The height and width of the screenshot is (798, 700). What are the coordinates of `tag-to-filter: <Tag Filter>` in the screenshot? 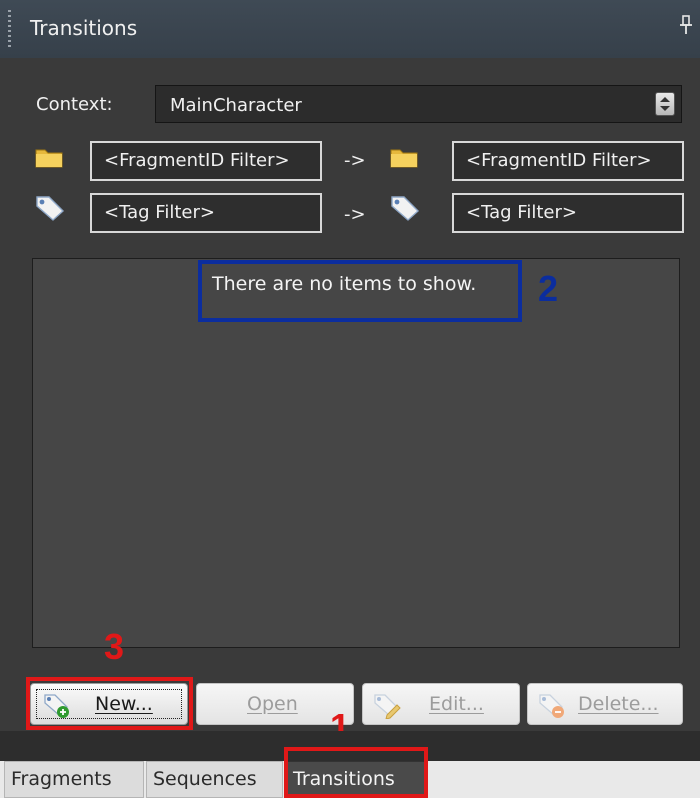 It's located at (568, 213).